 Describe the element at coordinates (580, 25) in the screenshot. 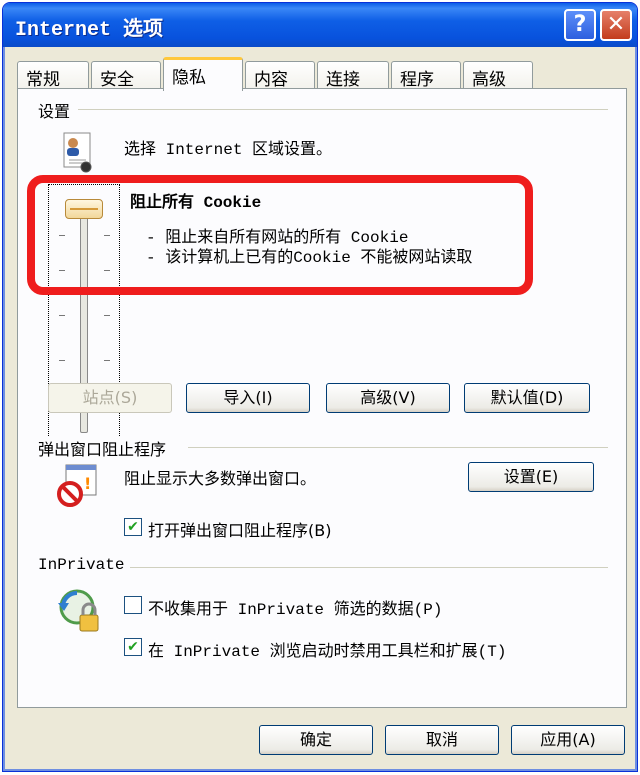

I see `help-button: ?` at that location.